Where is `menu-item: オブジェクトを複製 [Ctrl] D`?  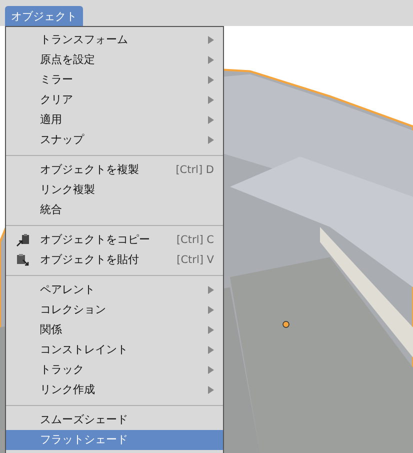
menu-item: オブジェクトを複製 [Ctrl] D is located at coordinates (114, 170).